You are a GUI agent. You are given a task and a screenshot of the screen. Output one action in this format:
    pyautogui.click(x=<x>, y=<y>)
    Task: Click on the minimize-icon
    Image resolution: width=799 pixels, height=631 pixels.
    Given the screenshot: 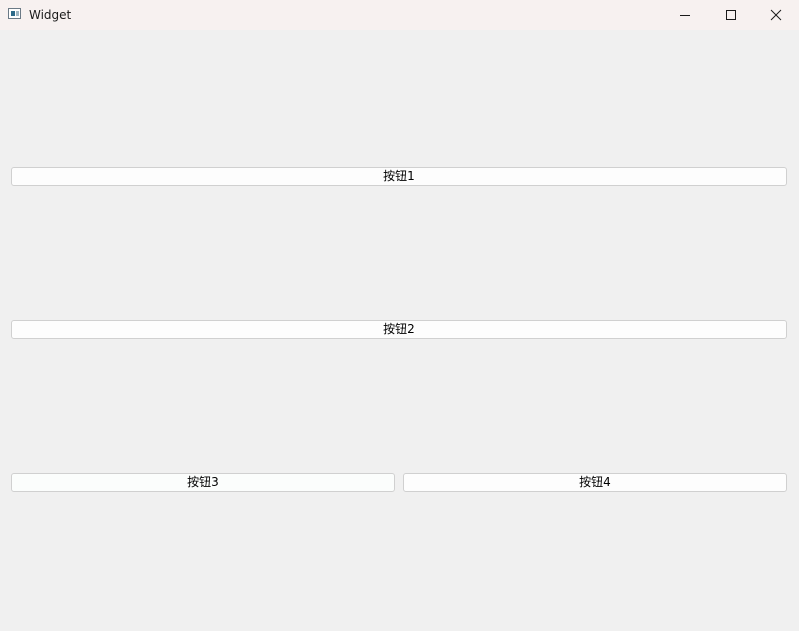 What is the action you would take?
    pyautogui.click(x=685, y=15)
    